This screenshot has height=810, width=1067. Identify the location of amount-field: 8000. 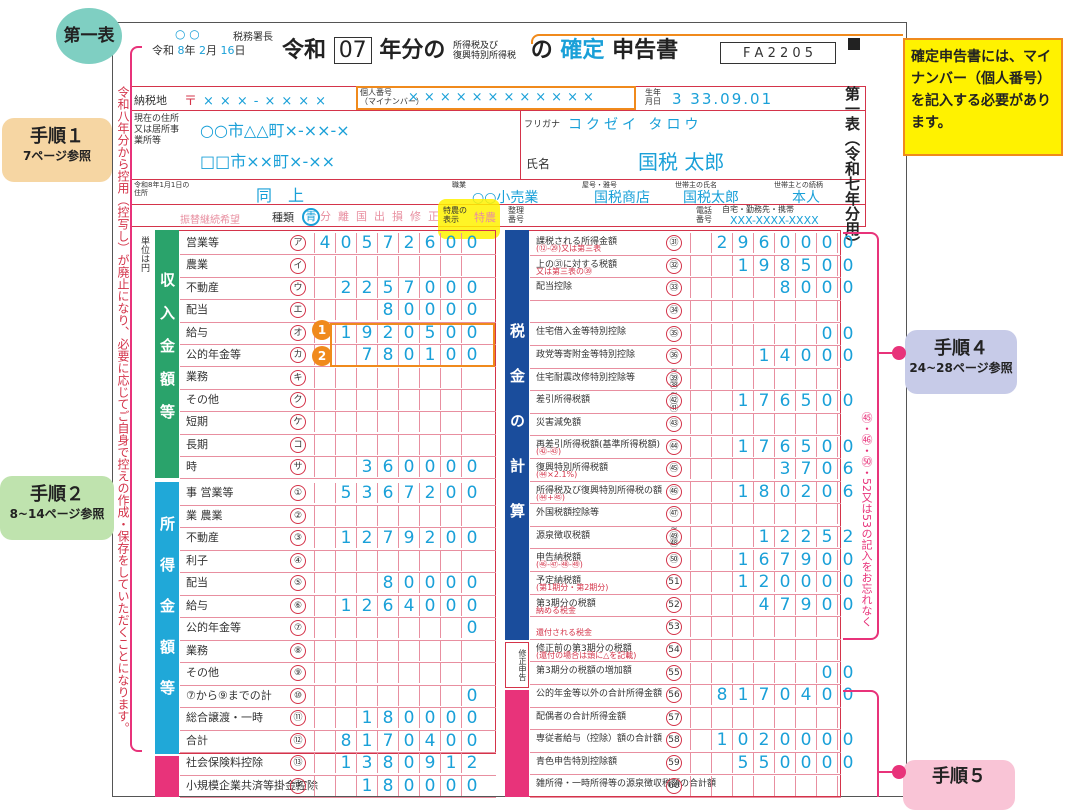
(774, 288).